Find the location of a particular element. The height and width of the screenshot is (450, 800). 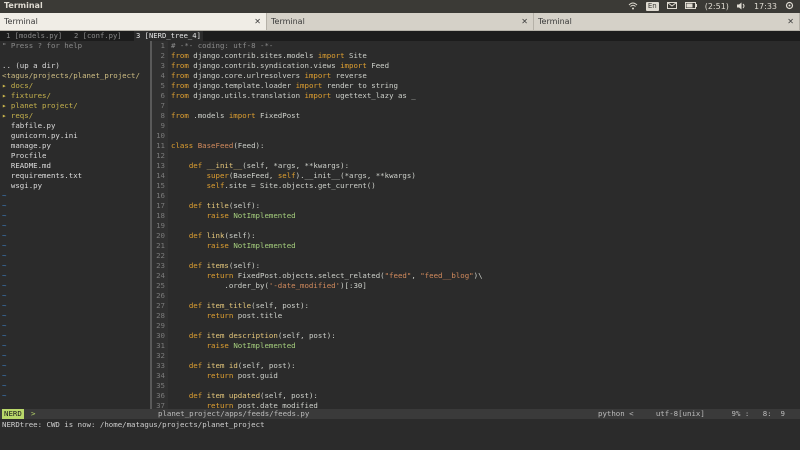

volume-icon is located at coordinates (741, 7).